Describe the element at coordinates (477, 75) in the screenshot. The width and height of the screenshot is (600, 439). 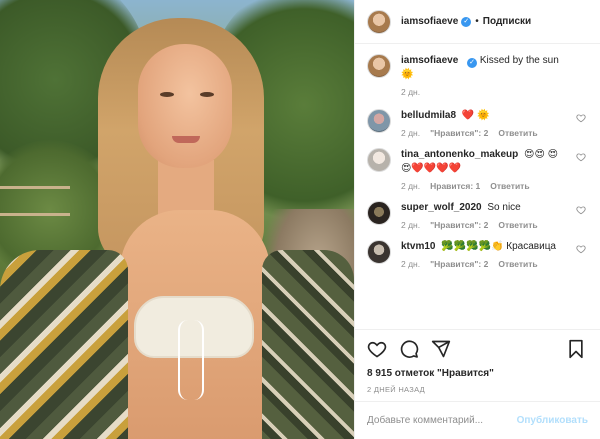
I see `caption: iamsofiaeve ✓ Kissed by the sun 🌞 2 дн.` at that location.